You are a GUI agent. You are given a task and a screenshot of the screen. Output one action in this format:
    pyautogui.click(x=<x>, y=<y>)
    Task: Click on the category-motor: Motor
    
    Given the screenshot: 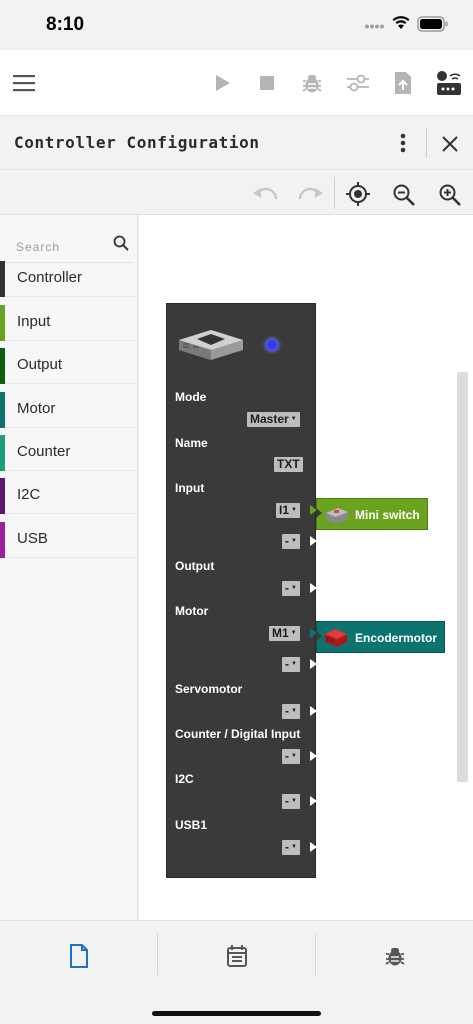 What is the action you would take?
    pyautogui.click(x=68, y=410)
    